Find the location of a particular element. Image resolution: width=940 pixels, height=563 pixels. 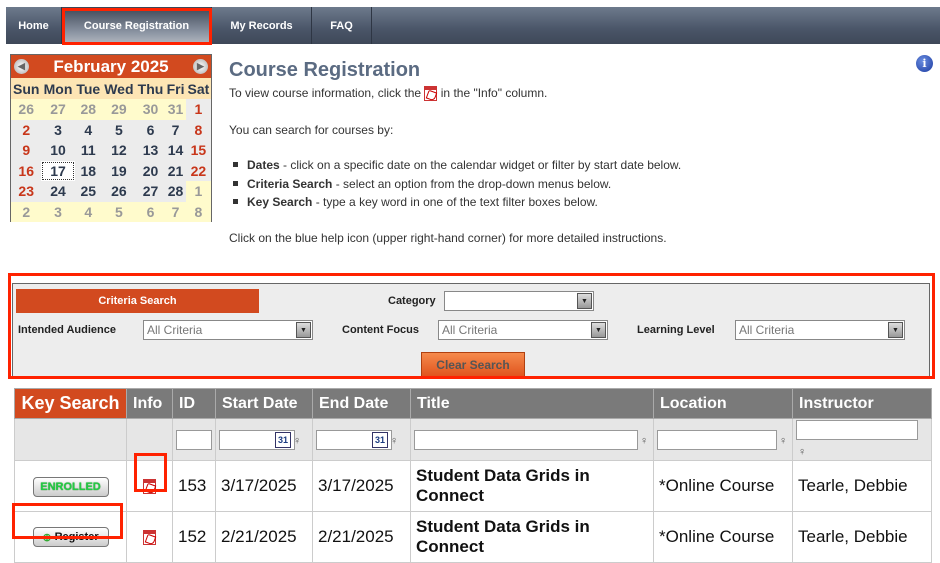

focus-select: All Criteria ▼ is located at coordinates (523, 330).